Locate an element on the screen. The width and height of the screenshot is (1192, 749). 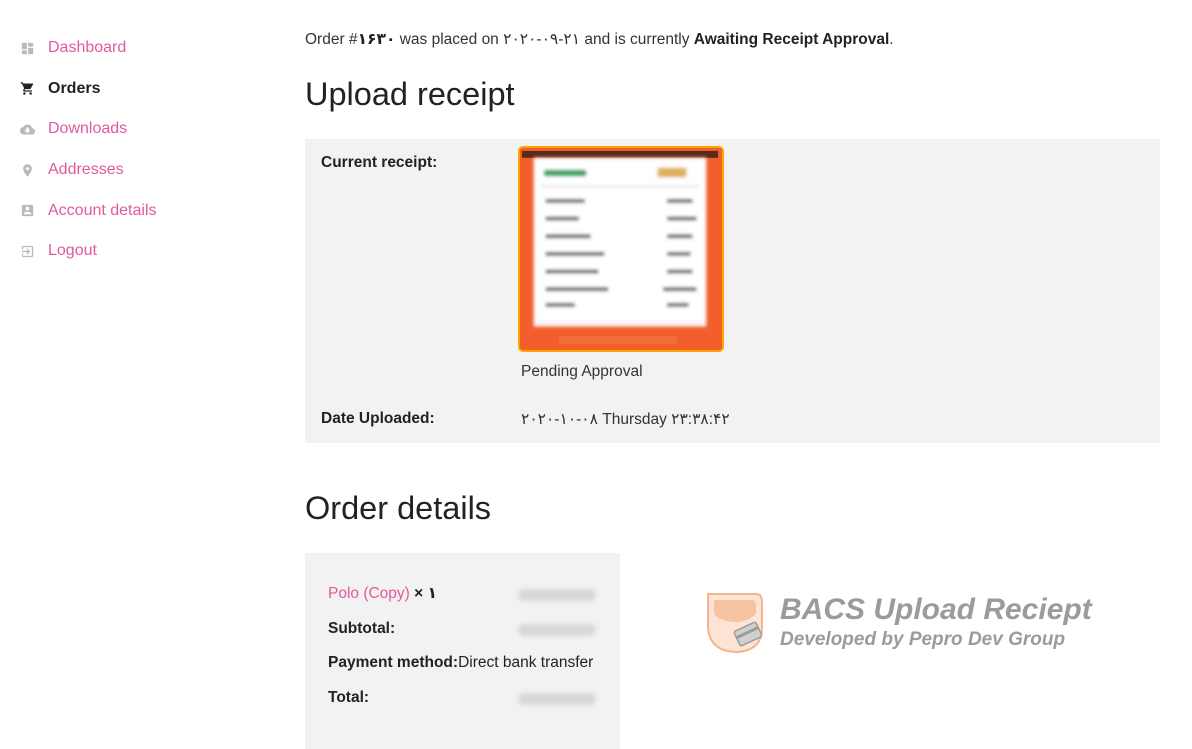
sidebar-item-label: Dashboard is located at coordinates (87, 48).